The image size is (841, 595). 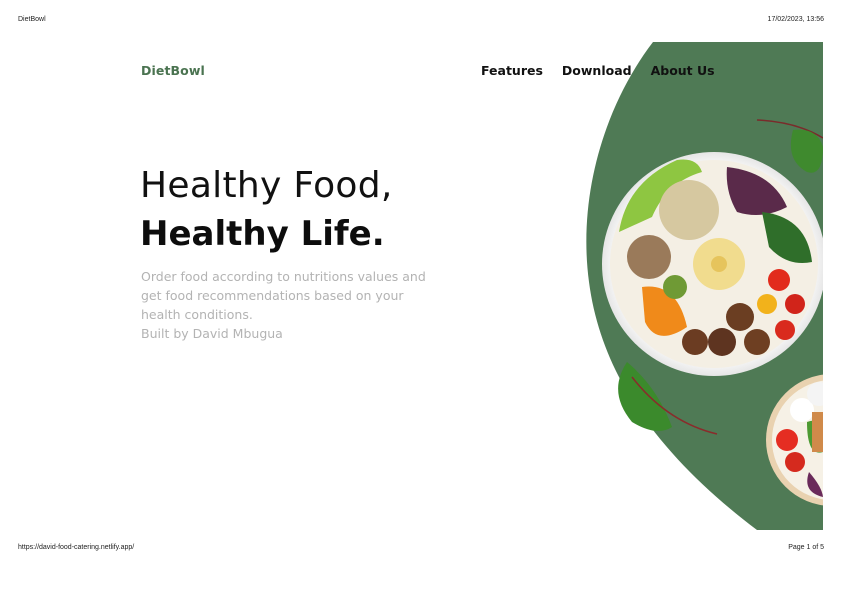 I want to click on print-header-datetime: 17/02/2023, 13:56, so click(x=795, y=19).